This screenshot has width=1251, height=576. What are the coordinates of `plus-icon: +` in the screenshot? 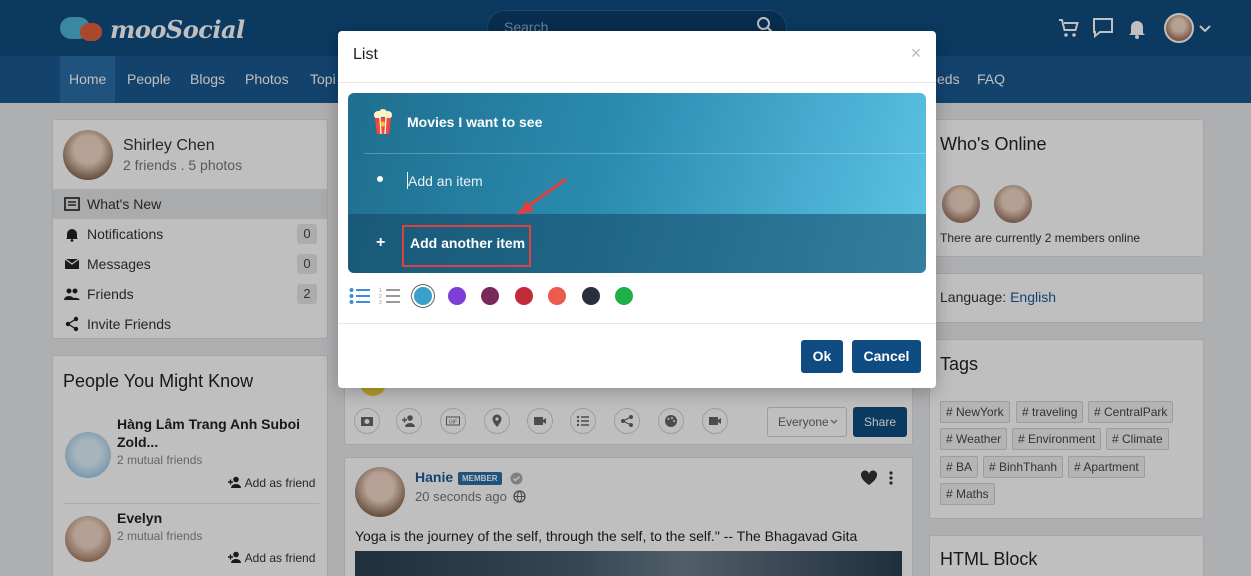 It's located at (381, 242).